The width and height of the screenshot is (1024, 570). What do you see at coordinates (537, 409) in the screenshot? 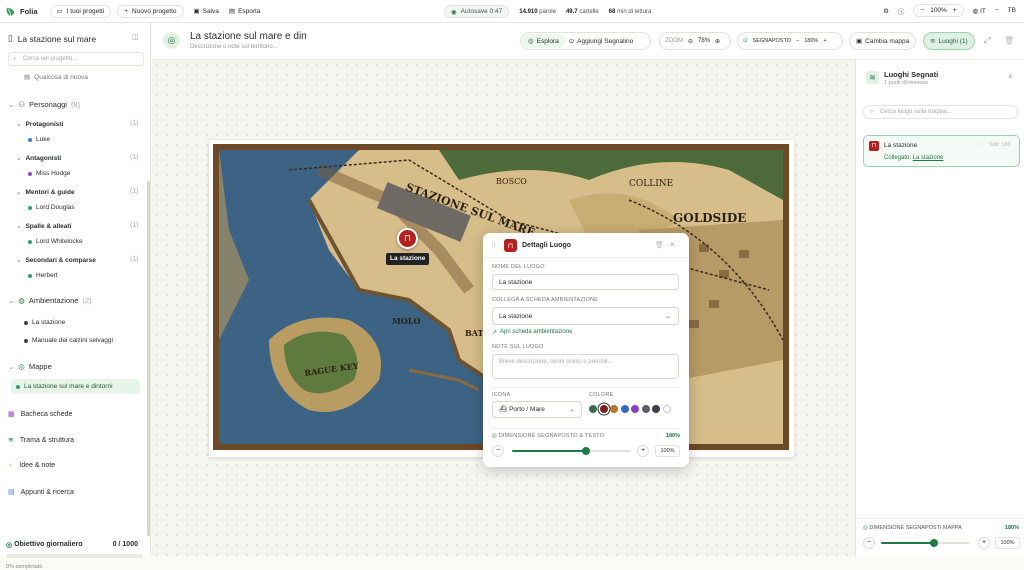
I see `icon-select: ⛴ Porto / Mare ⌄` at bounding box center [537, 409].